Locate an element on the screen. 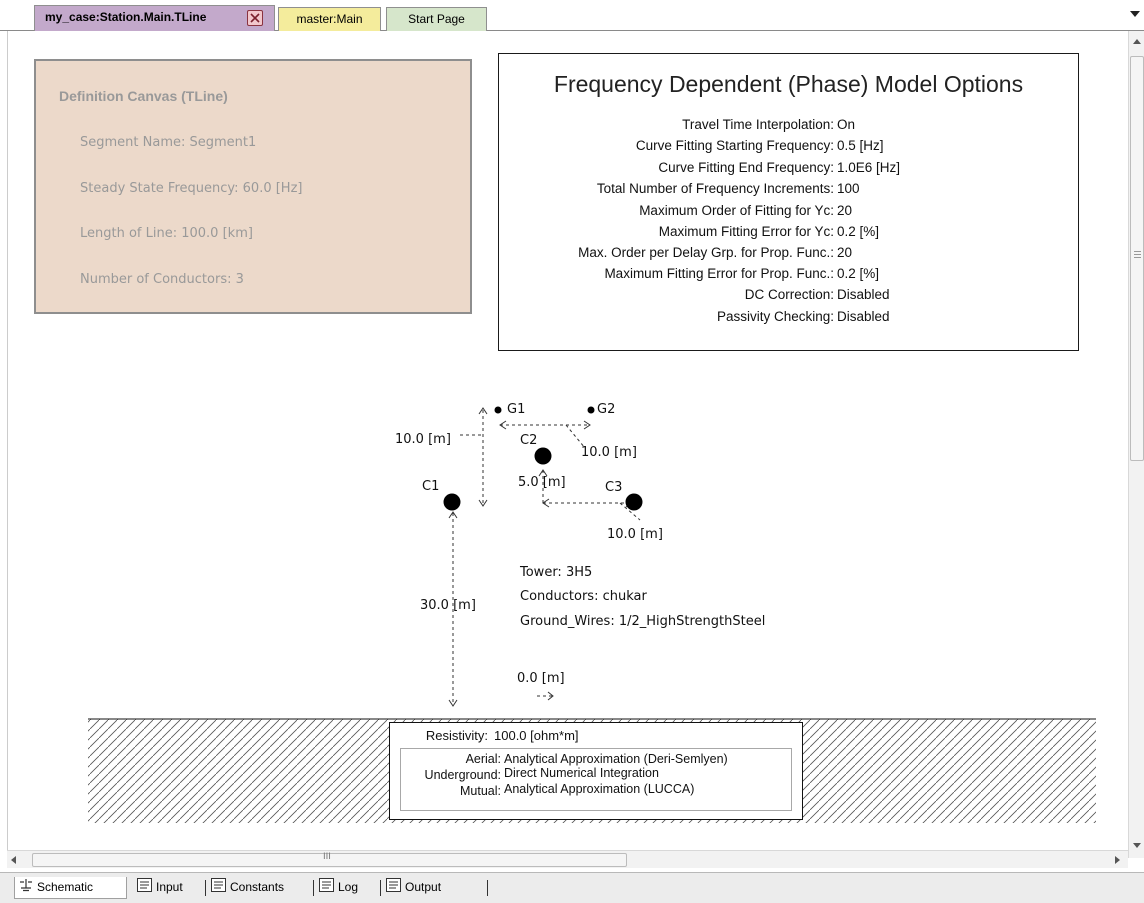 The height and width of the screenshot is (903, 1144). schematic-icon is located at coordinates (26, 888).